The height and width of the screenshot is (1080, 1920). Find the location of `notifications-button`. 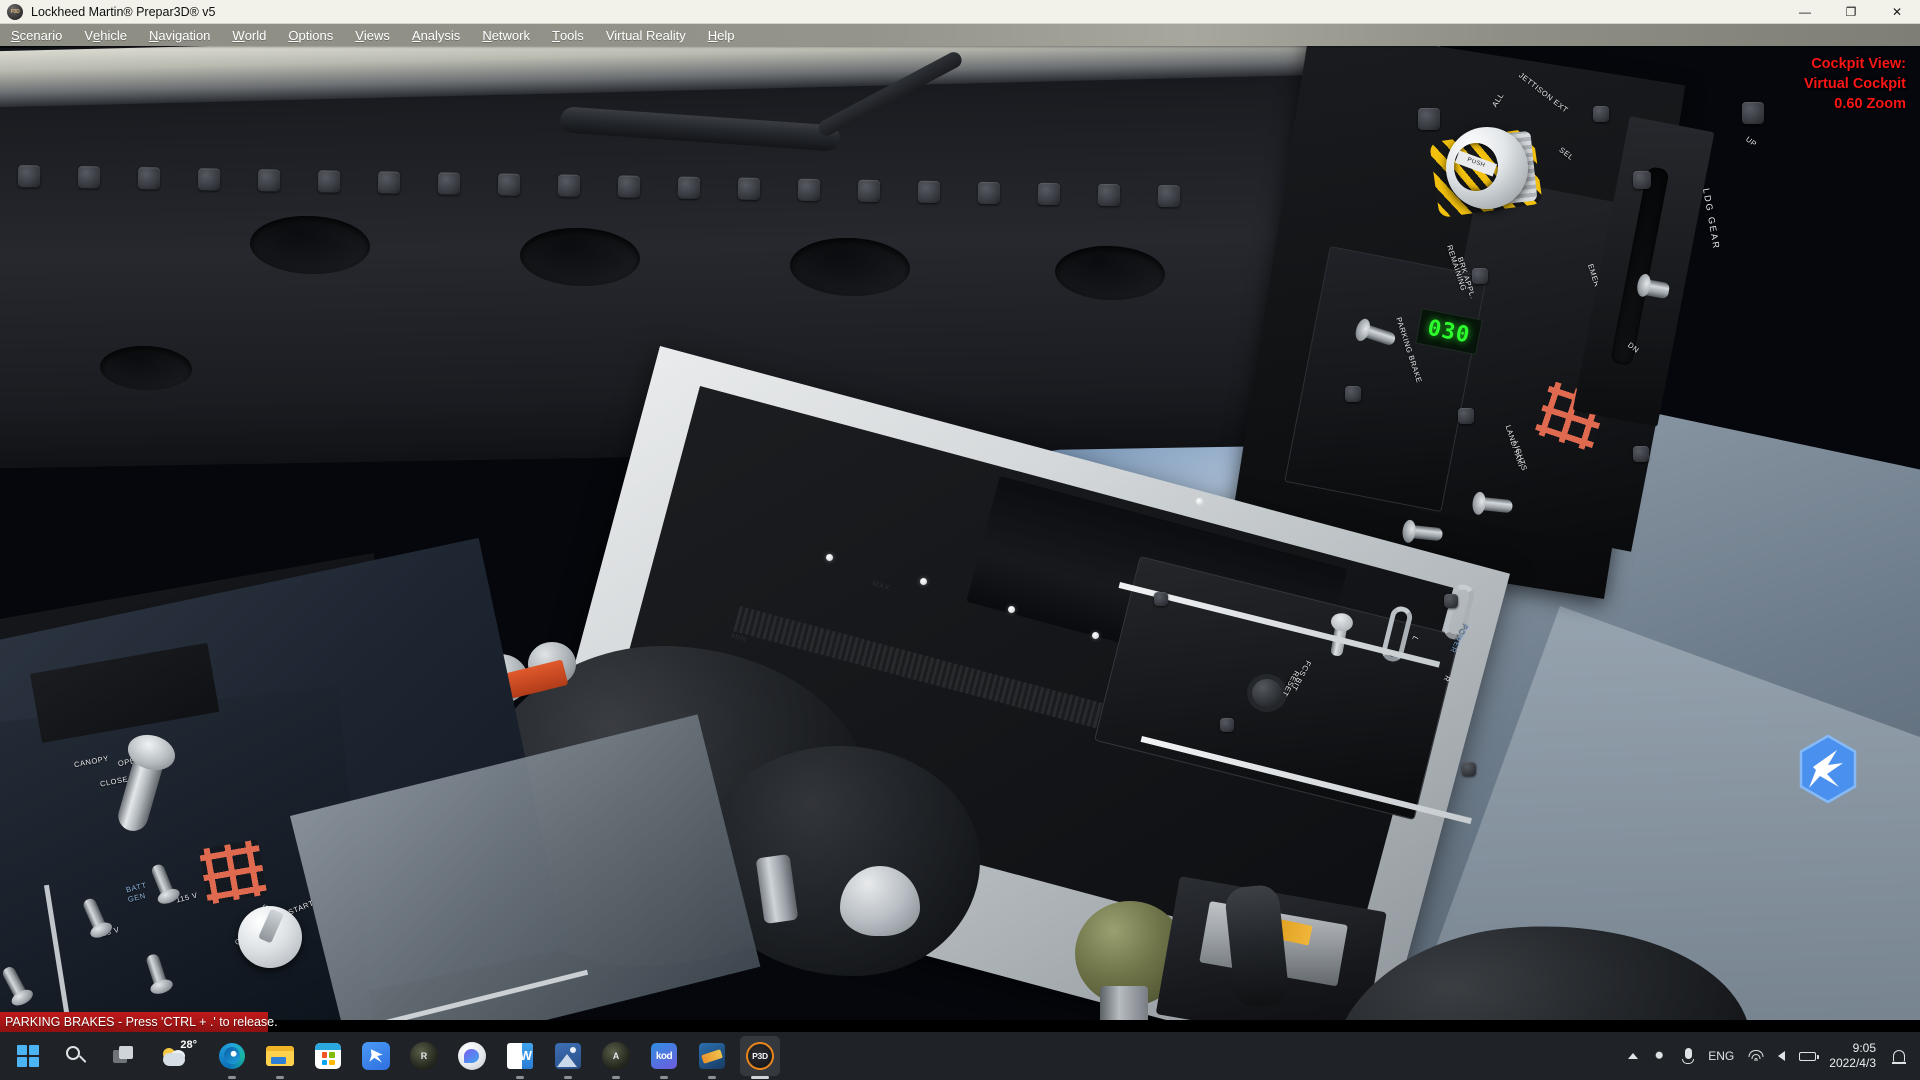

notifications-button is located at coordinates (1899, 1056).